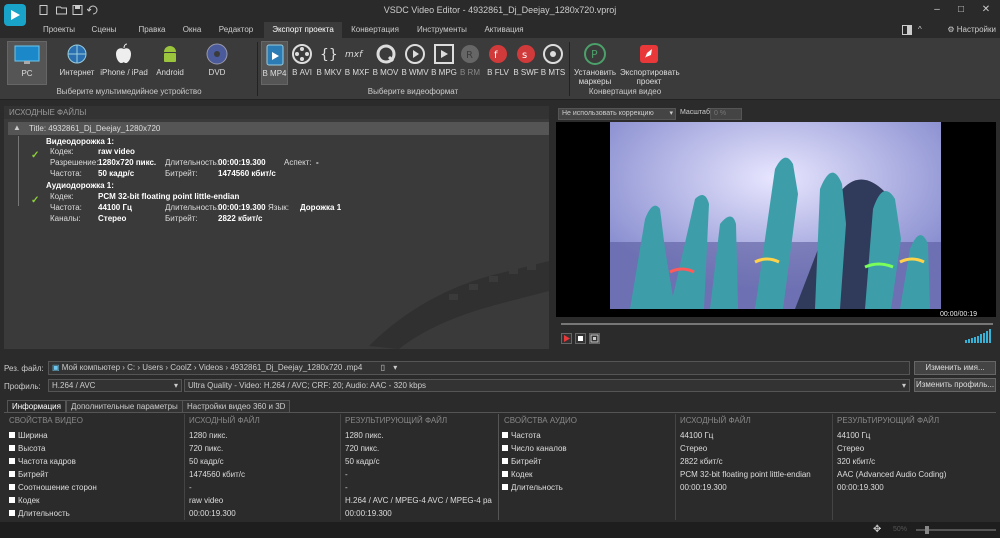 The image size is (1000, 538). I want to click on format-mpg-button: В MPG, so click(444, 63).